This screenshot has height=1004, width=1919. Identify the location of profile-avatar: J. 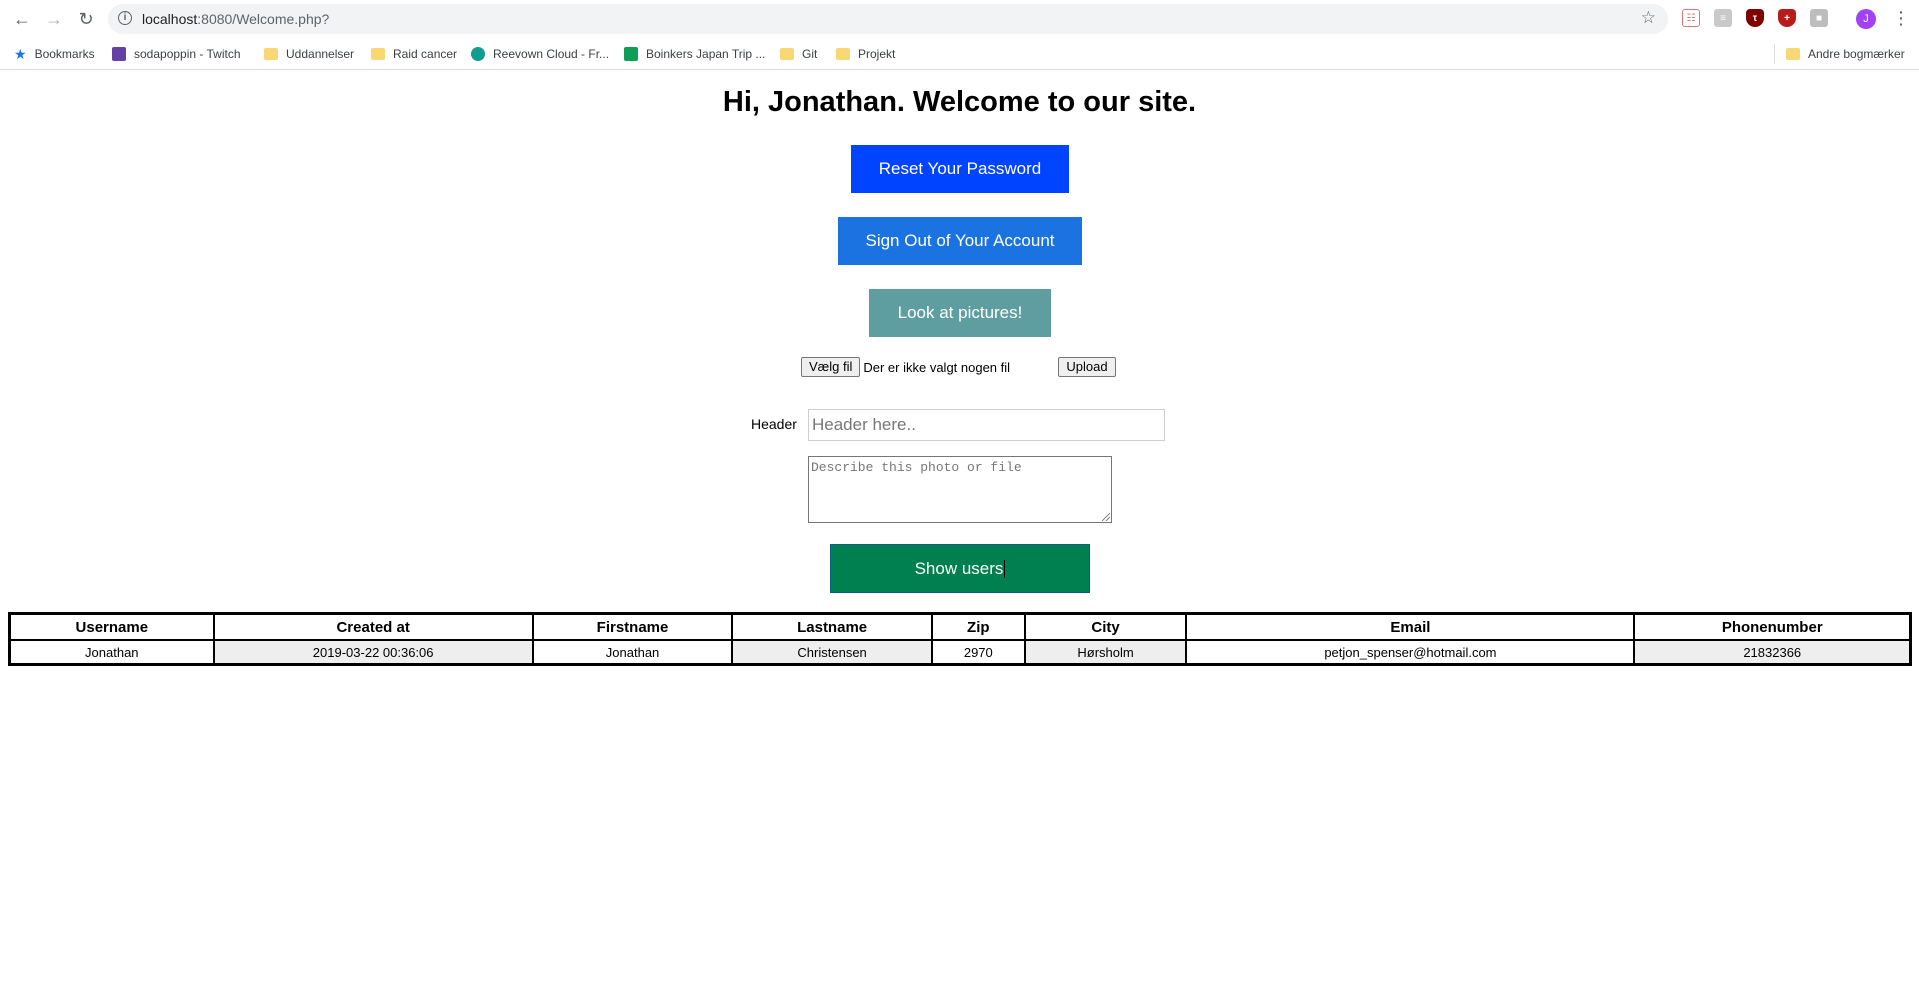
(1866, 19).